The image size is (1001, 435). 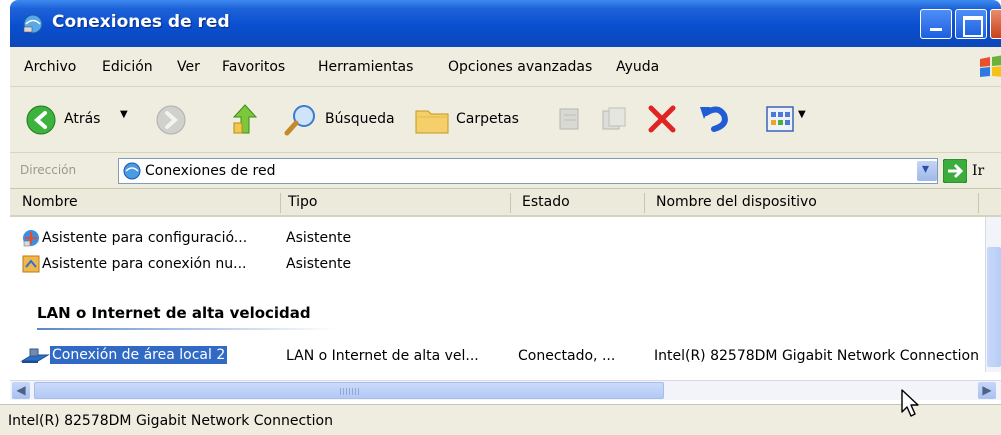 What do you see at coordinates (127, 67) in the screenshot?
I see `menu-edicion: Edición` at bounding box center [127, 67].